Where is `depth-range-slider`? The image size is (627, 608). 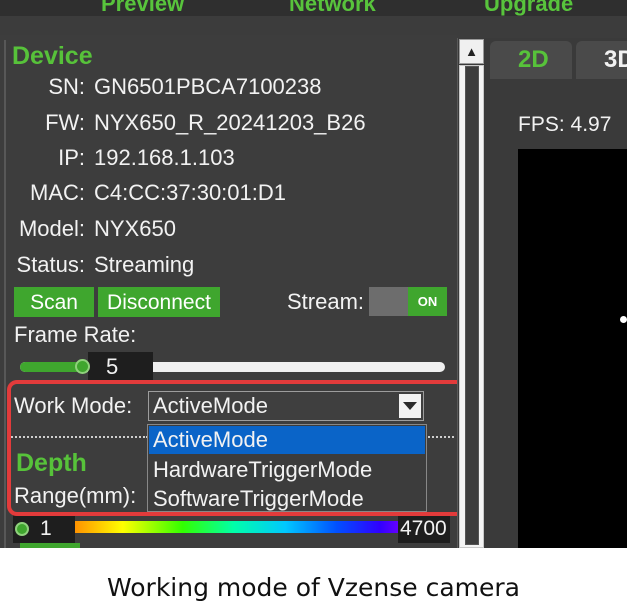 depth-range-slider is located at coordinates (234, 527).